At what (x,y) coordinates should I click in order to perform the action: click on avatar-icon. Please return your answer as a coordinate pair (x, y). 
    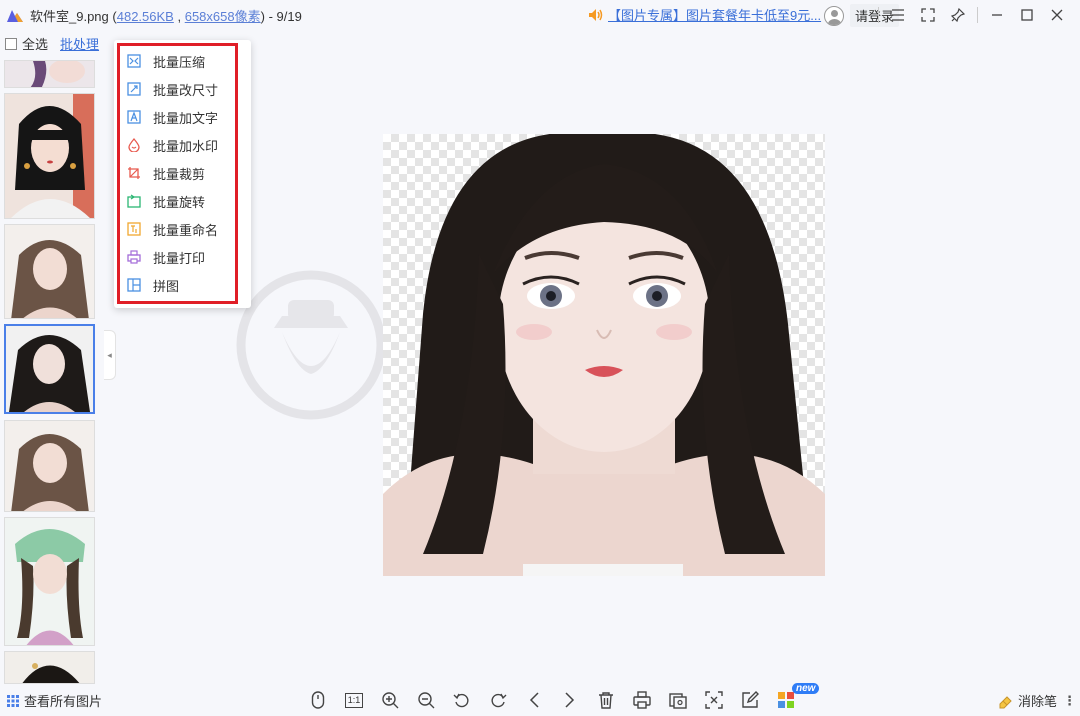
    Looking at the image, I should click on (834, 15).